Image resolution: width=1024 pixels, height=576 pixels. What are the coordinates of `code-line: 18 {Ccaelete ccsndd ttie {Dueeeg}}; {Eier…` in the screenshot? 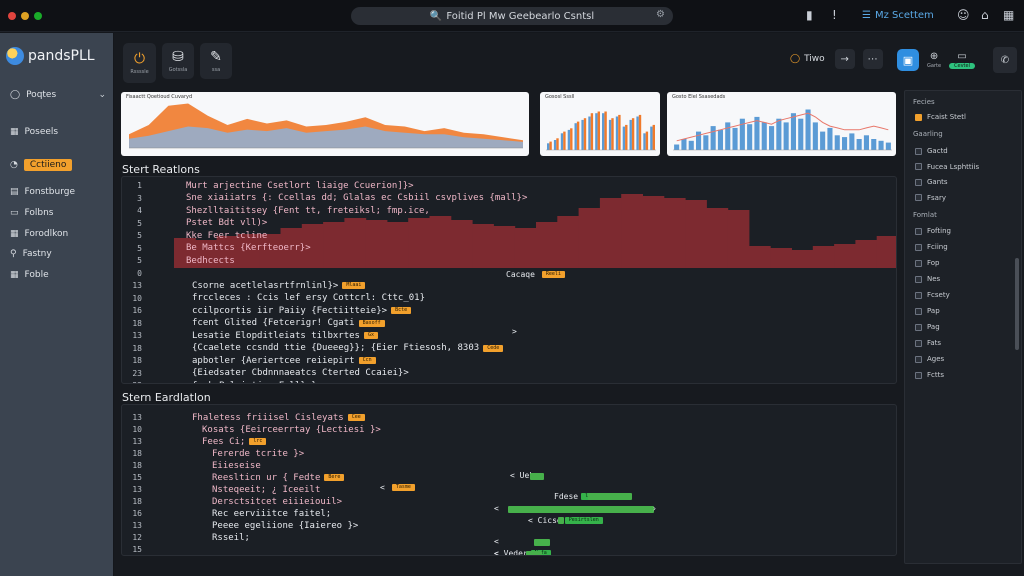 It's located at (313, 348).